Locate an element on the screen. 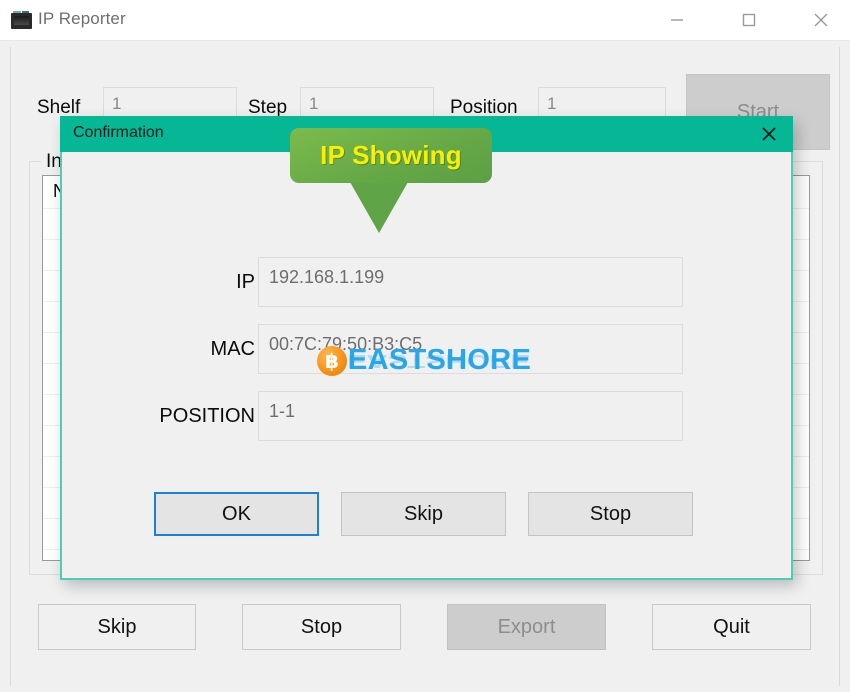  minimize-icon is located at coordinates (677, 20).